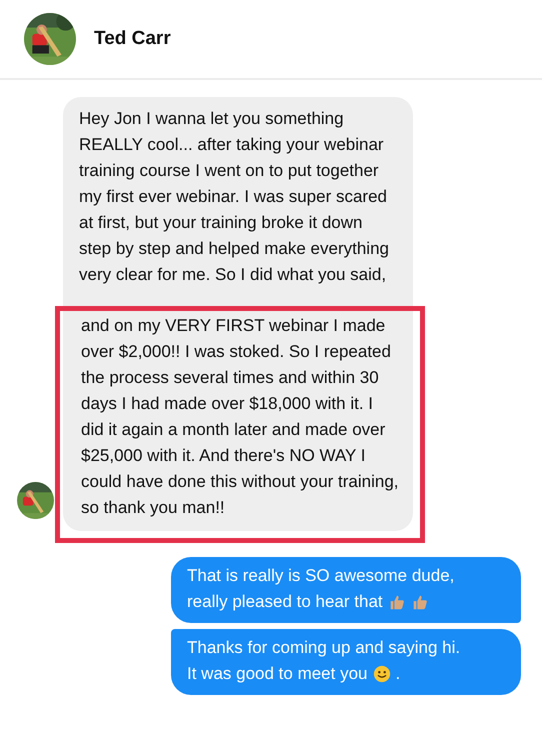 This screenshot has height=748, width=542. Describe the element at coordinates (323, 648) in the screenshot. I see `message-text: Thanks for coming up and saying hi.` at that location.